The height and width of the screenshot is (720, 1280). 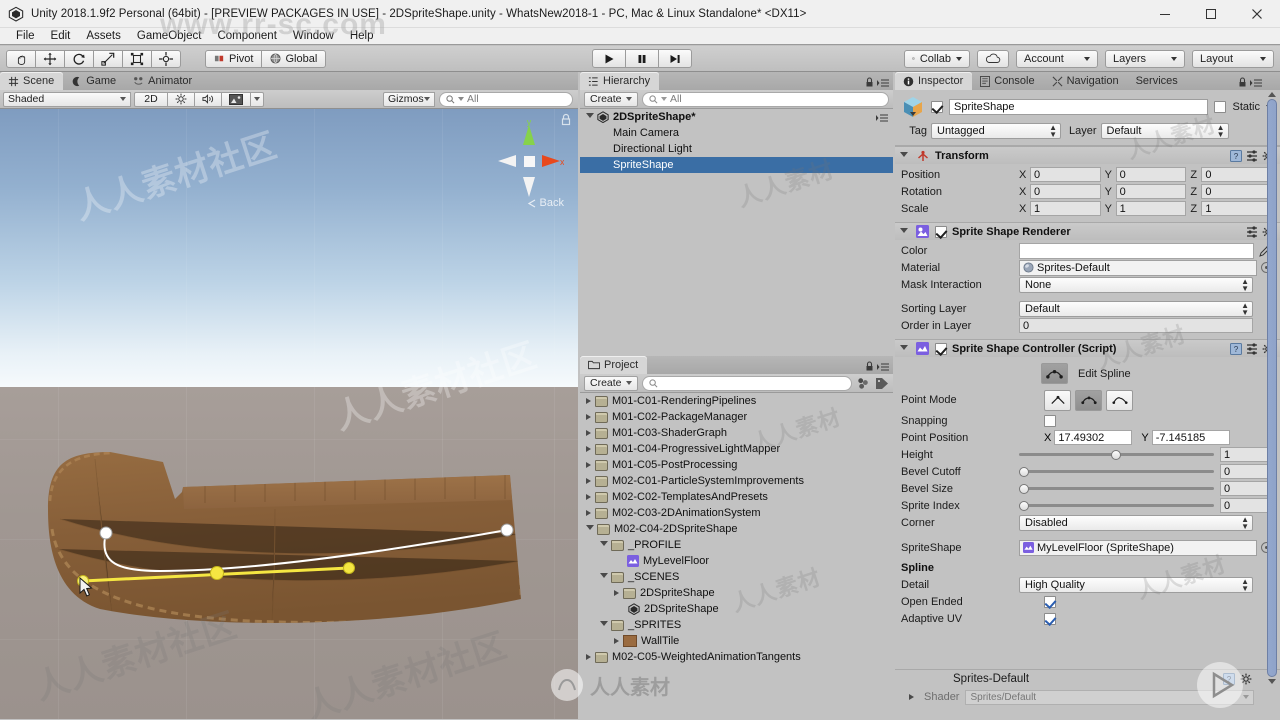 What do you see at coordinates (736, 481) in the screenshot?
I see `project-row: M02-C01-ParticleSystemImprovements` at bounding box center [736, 481].